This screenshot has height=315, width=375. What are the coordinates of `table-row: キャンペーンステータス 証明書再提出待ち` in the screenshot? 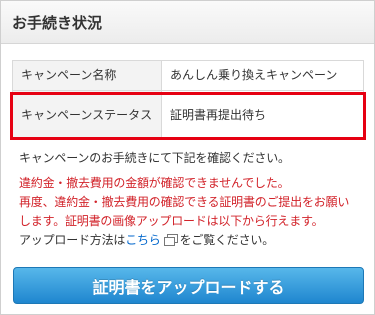 It's located at (188, 115).